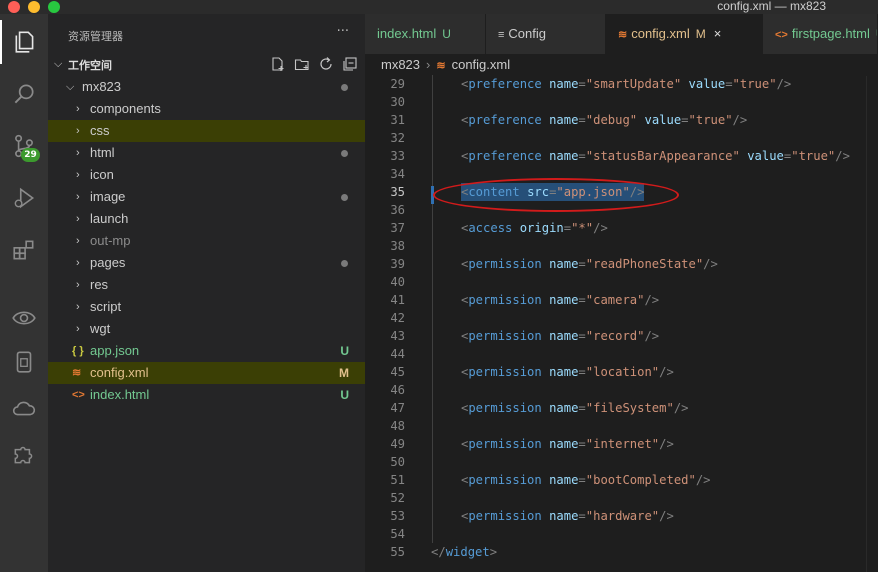 Image resolution: width=878 pixels, height=572 pixels. What do you see at coordinates (560, 336) in the screenshot?
I see `code-text: <permission name="record"/>` at bounding box center [560, 336].